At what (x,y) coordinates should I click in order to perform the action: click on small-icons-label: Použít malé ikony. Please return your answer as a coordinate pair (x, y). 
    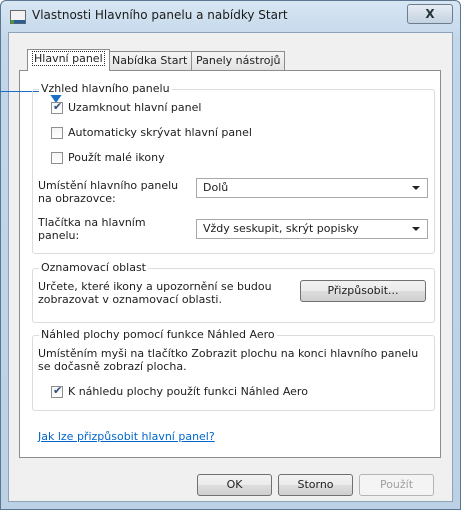
    Looking at the image, I should click on (116, 157).